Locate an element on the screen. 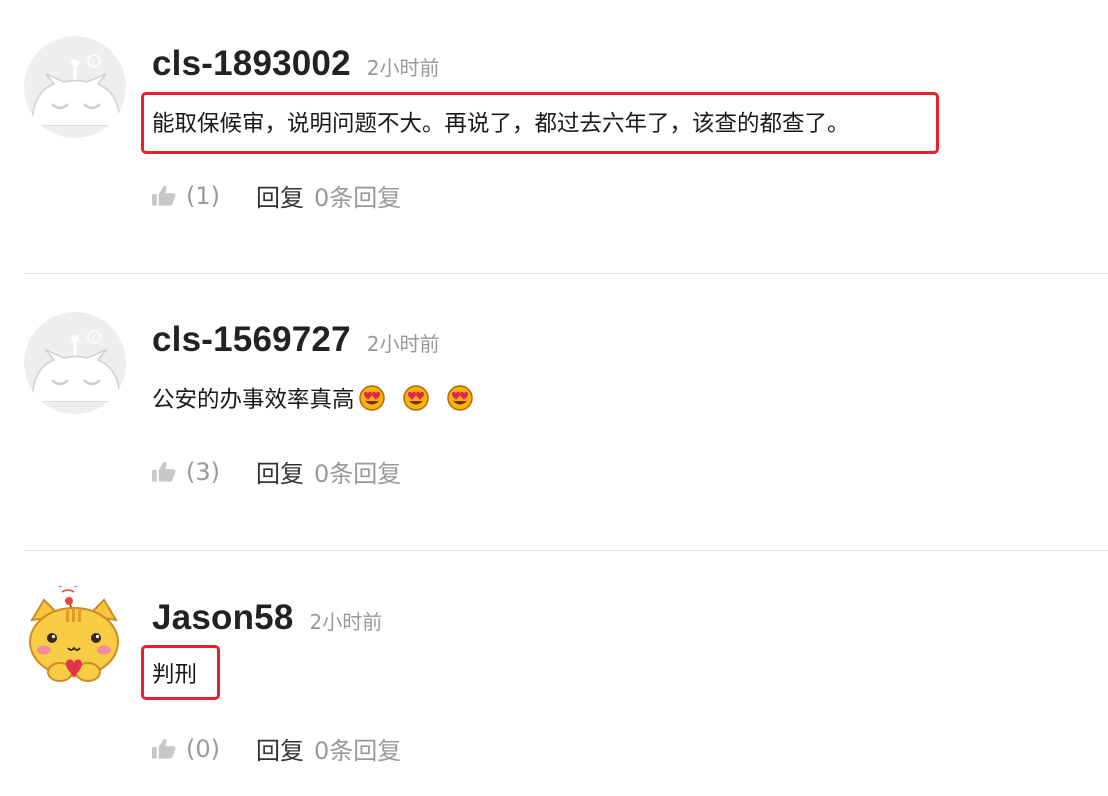  like-button: (0) is located at coordinates (186, 749).